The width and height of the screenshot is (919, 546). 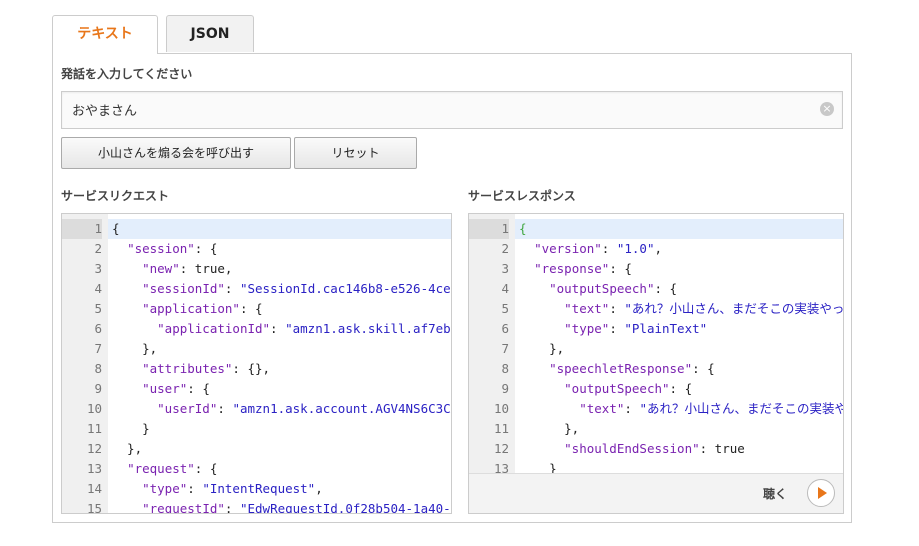 I want to click on code-line: 4 "outputSpeech": {, so click(x=656, y=289).